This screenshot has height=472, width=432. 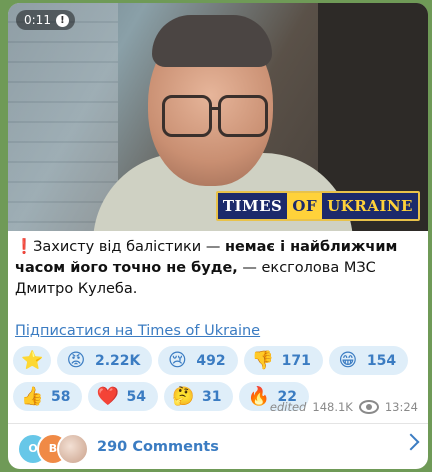 I want to click on reaction-count: 54, so click(x=136, y=396).